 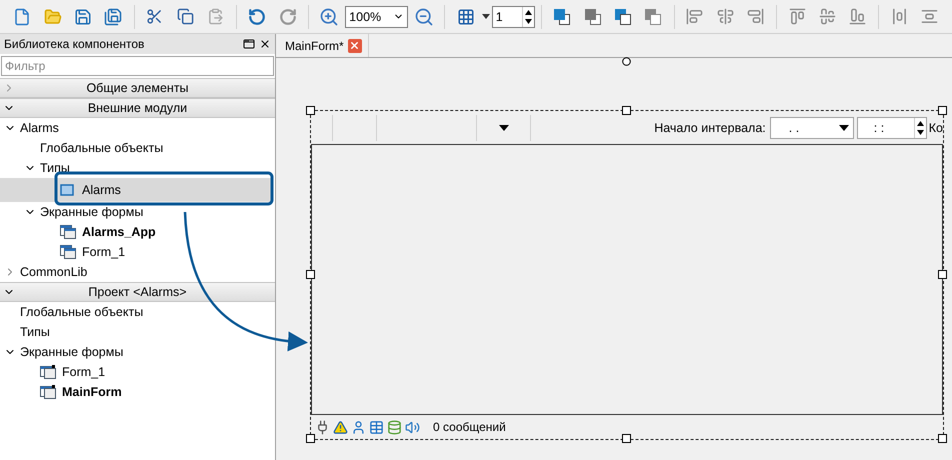 What do you see at coordinates (376, 17) in the screenshot?
I see `zoom-select: 100%` at bounding box center [376, 17].